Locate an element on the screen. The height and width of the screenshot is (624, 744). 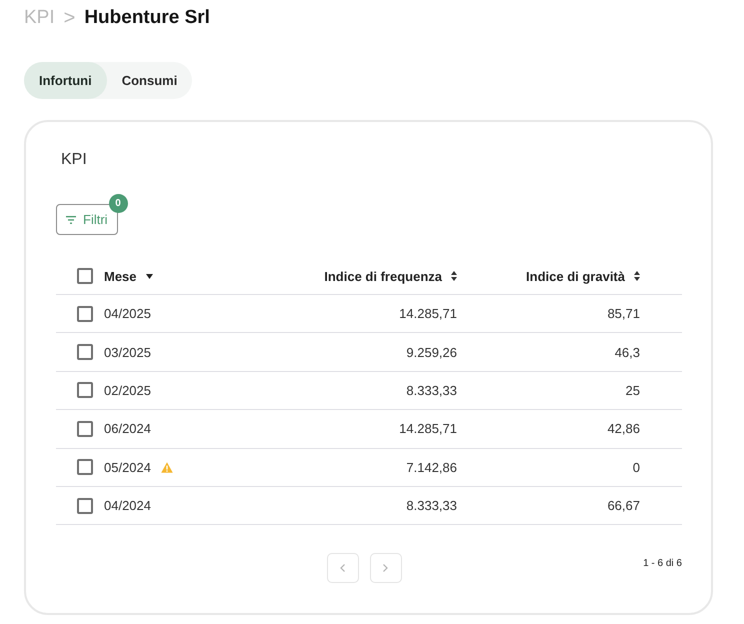
table-cell: 25 is located at coordinates (633, 390).